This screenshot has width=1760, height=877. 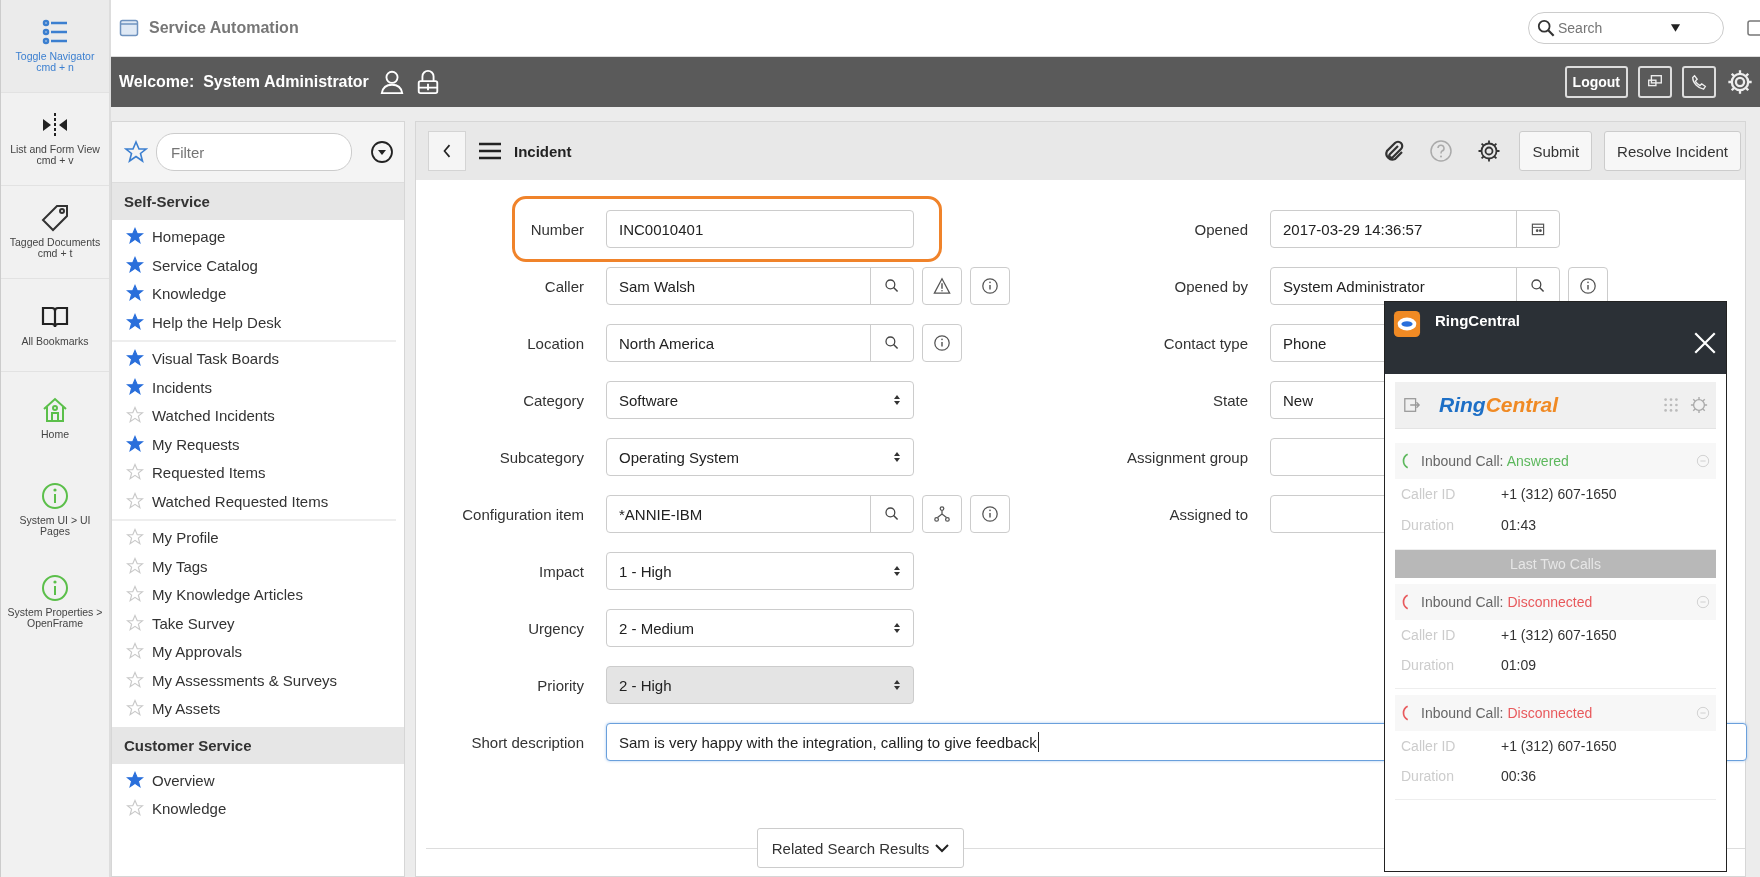 I want to click on welcome-text: Welcome: System Administrator, so click(x=244, y=82).